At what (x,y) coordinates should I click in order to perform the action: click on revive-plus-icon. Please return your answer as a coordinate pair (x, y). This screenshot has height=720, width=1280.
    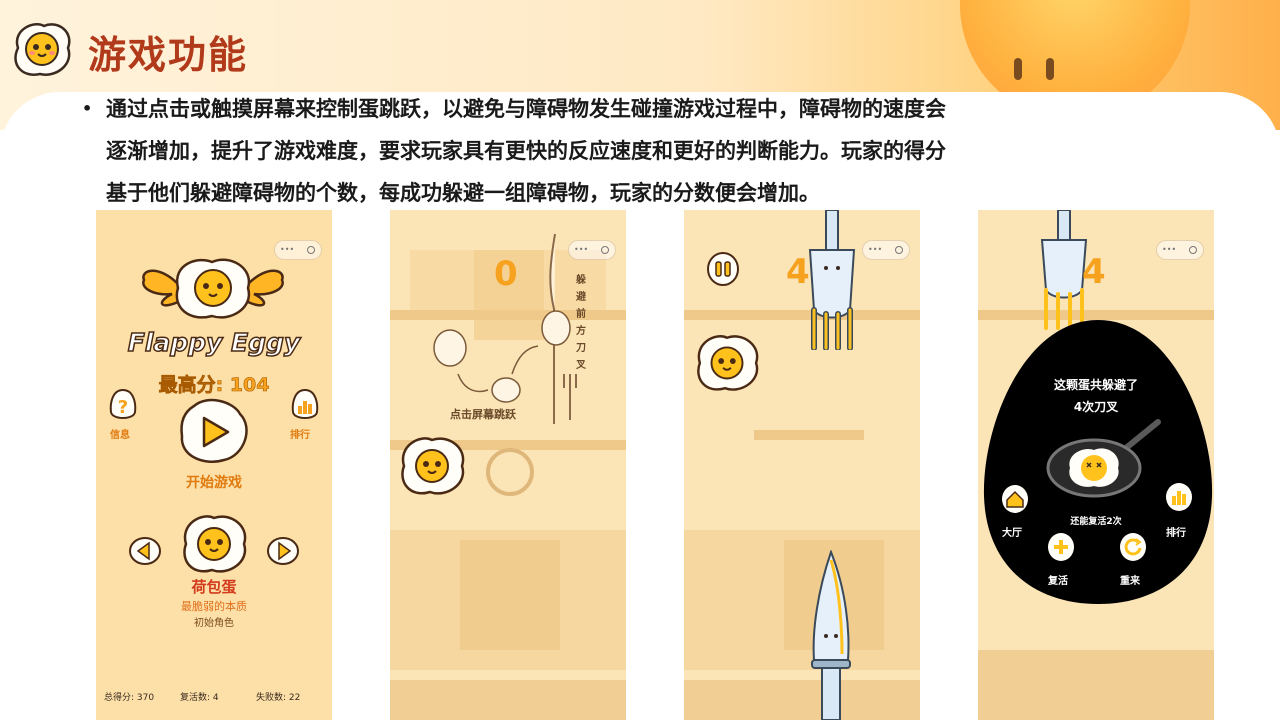
    Looking at the image, I should click on (1061, 547).